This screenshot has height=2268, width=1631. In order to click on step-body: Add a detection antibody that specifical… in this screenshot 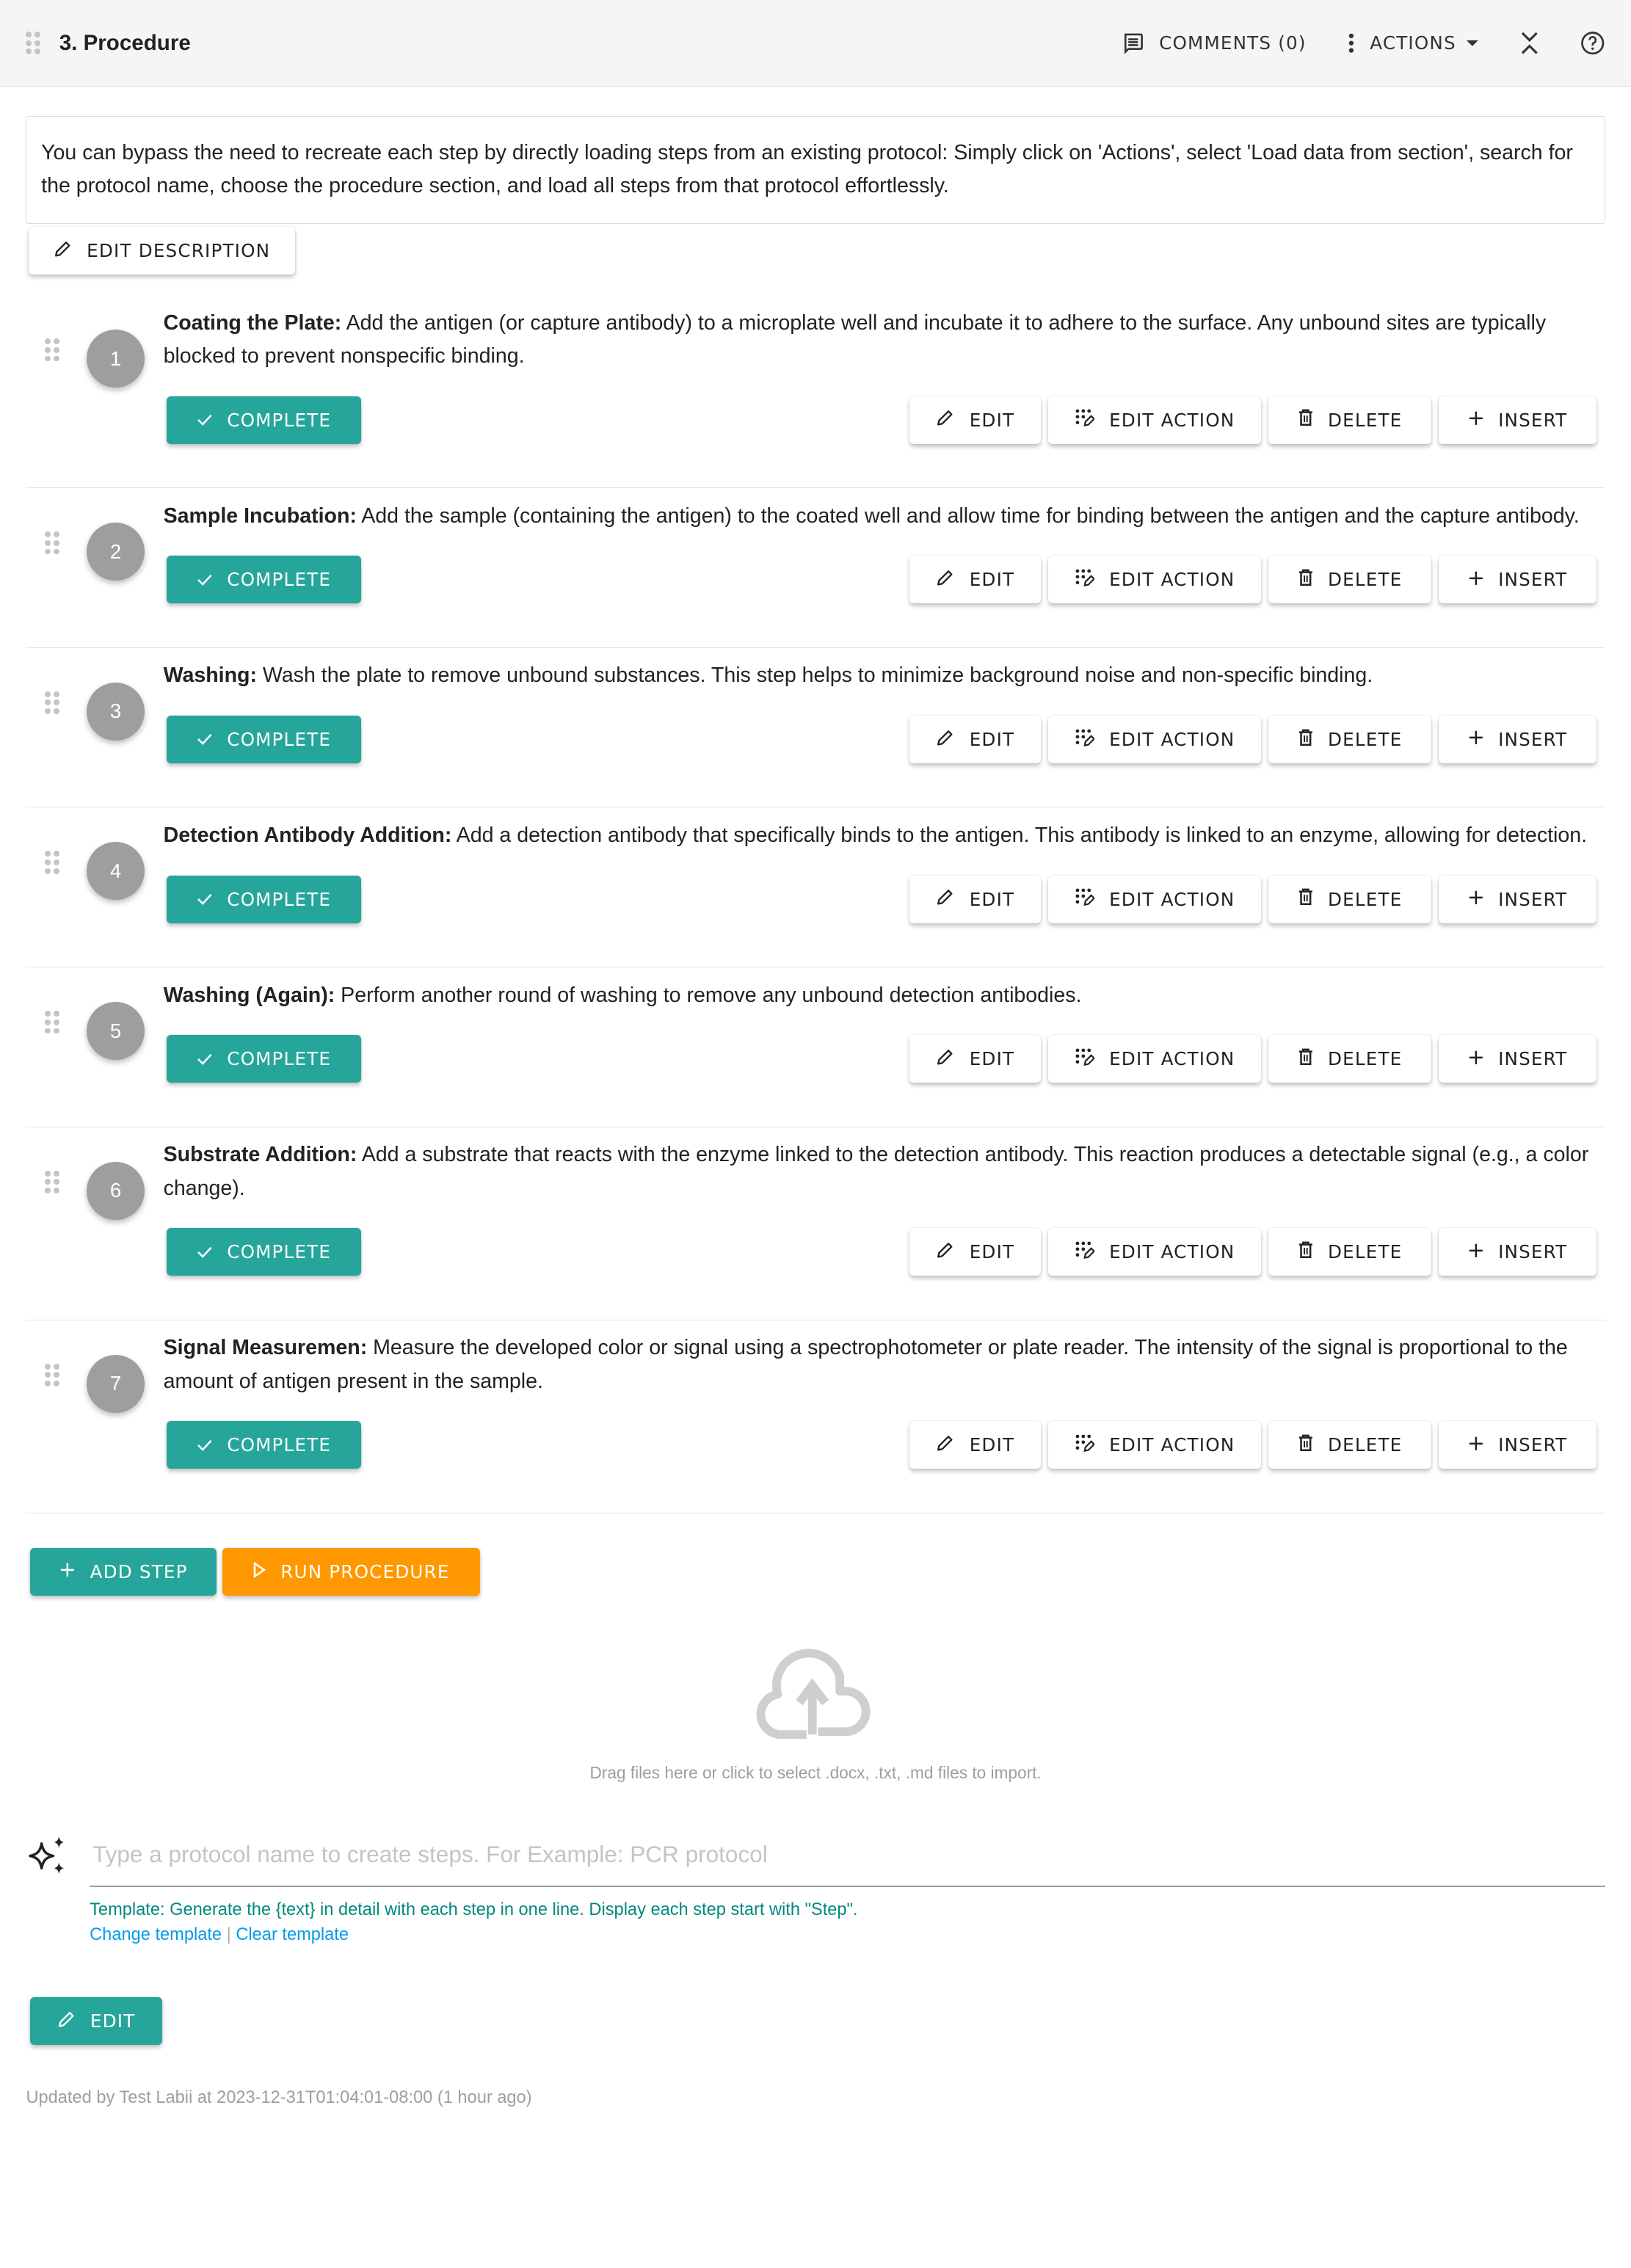, I will do `click(1019, 835)`.